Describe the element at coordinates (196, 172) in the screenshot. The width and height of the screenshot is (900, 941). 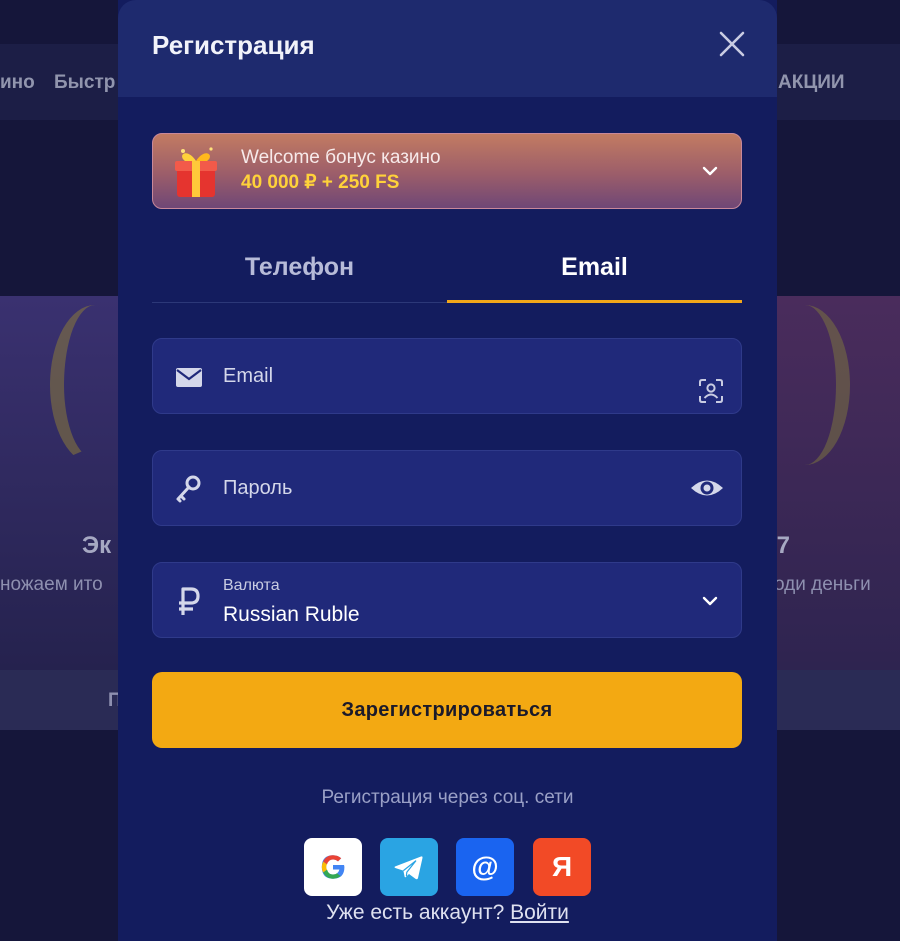
I see `gift-icon` at that location.